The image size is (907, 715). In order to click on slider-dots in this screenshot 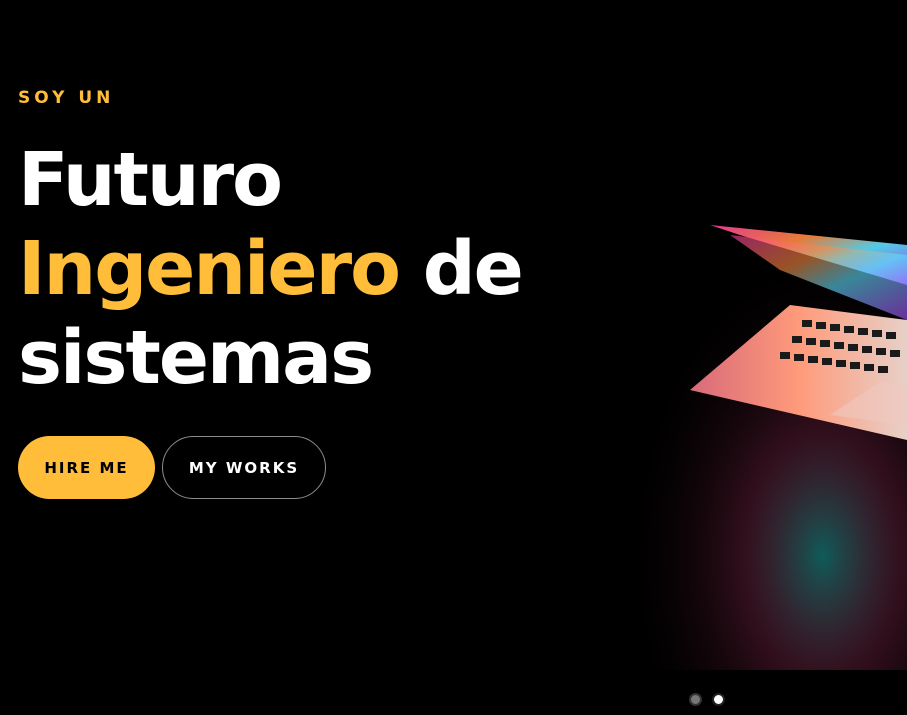, I will do `click(707, 699)`.